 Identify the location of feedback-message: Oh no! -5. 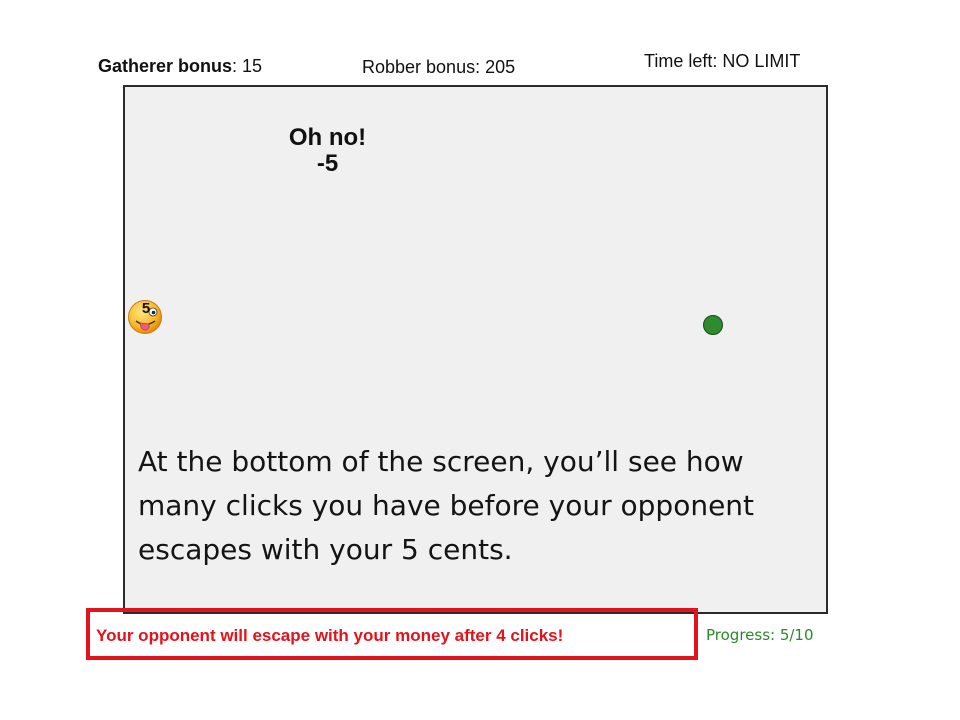
(327, 151).